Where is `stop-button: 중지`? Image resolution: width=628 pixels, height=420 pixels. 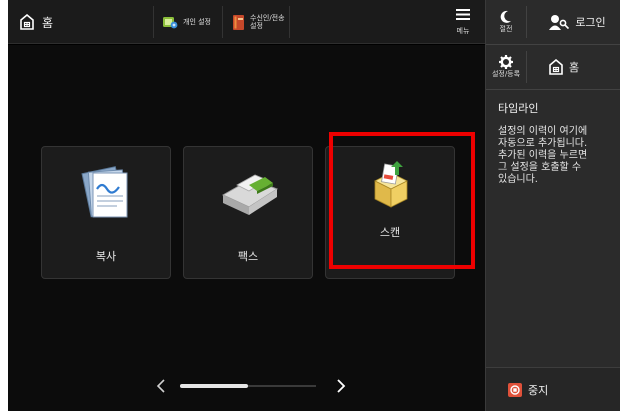 stop-button: 중지 is located at coordinates (528, 390).